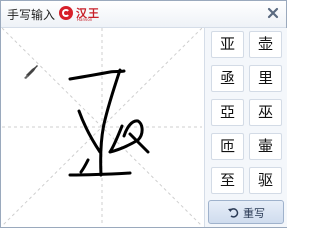  Describe the element at coordinates (265, 78) in the screenshot. I see `candidate-4: 里` at that location.